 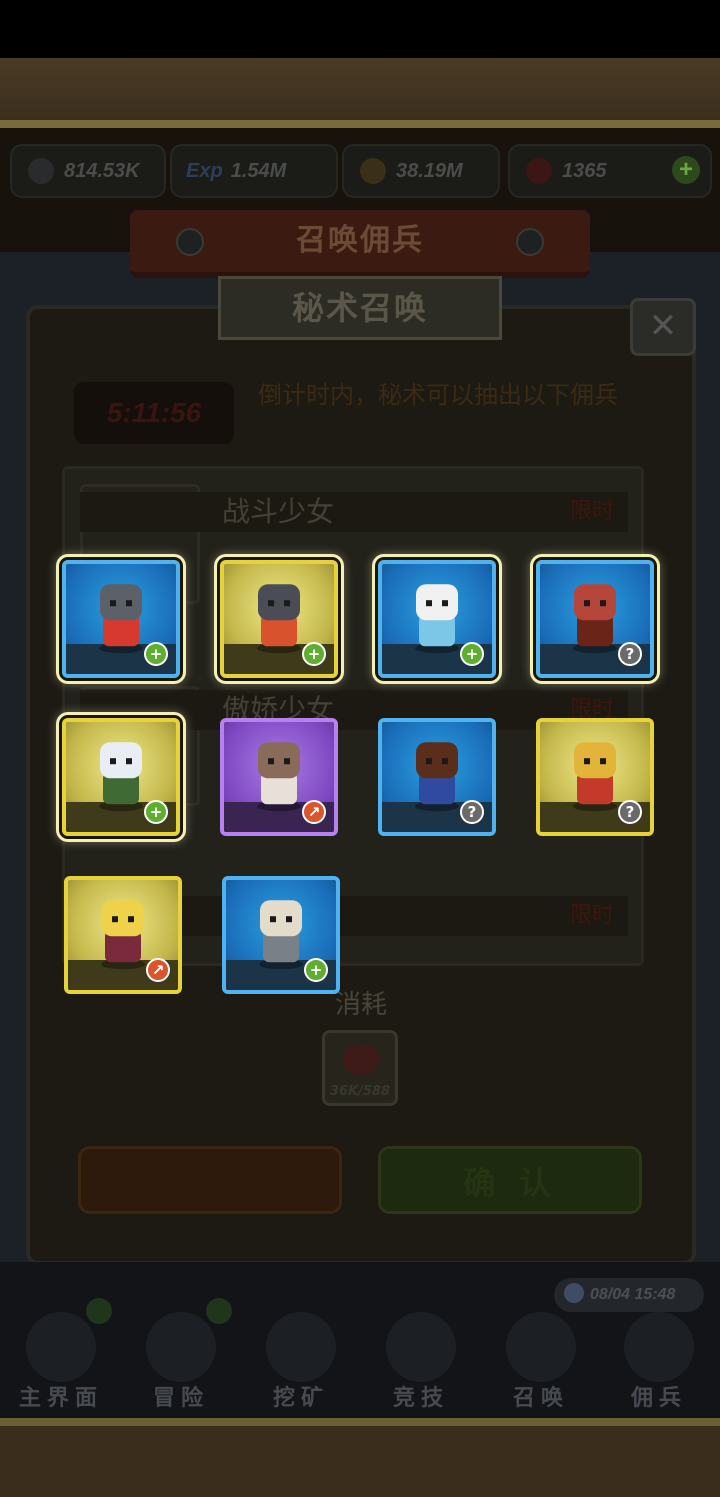 What do you see at coordinates (360, 1457) in the screenshot?
I see `bottom-parchment-border` at bounding box center [360, 1457].